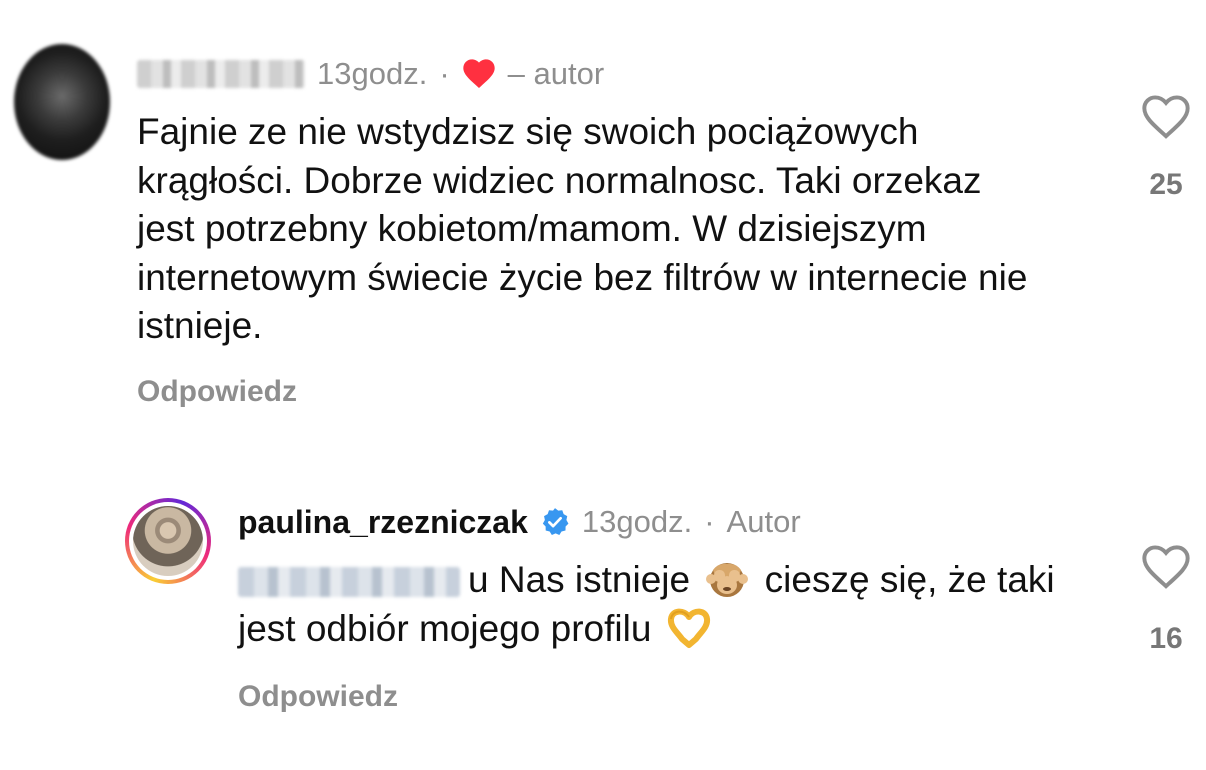 This screenshot has height=770, width=1206. I want to click on author-liked-note: – autor, so click(556, 73).